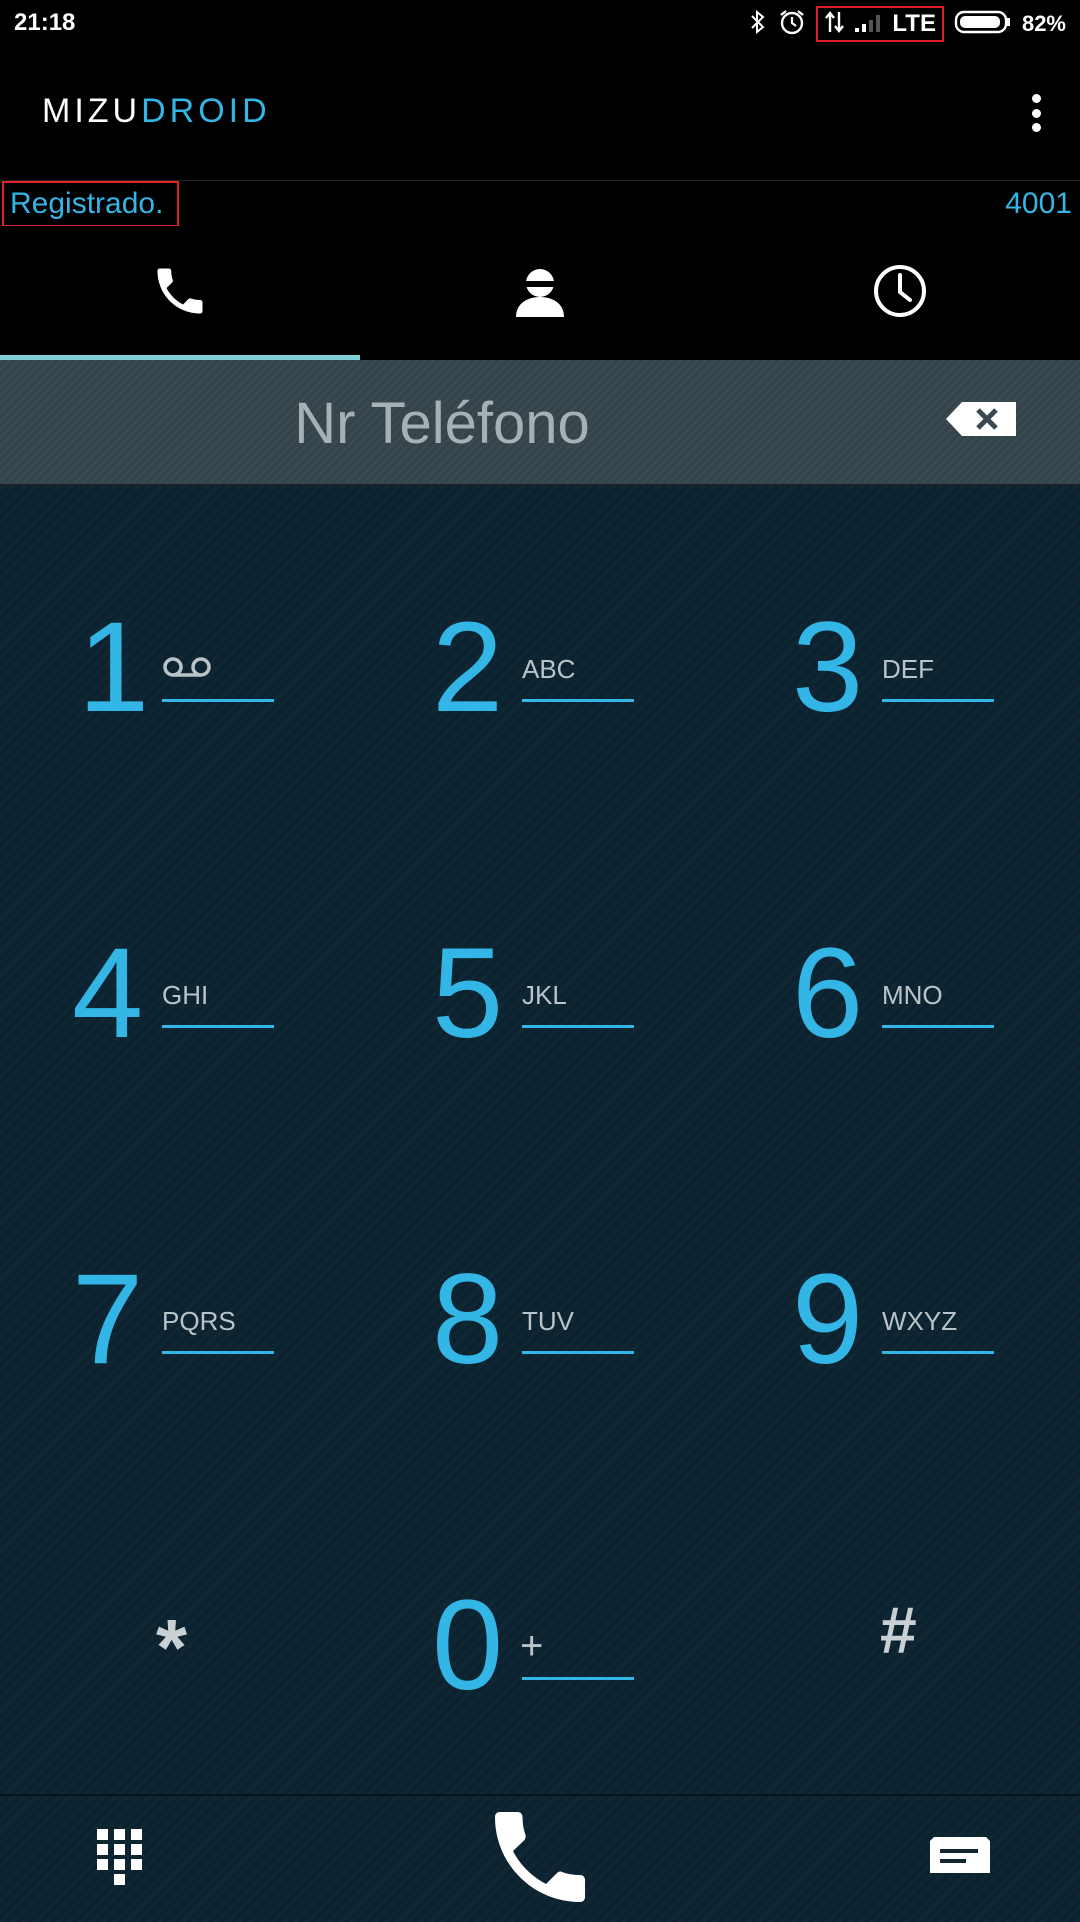 The height and width of the screenshot is (1922, 1080). I want to click on bottom-action-bar, so click(540, 1858).